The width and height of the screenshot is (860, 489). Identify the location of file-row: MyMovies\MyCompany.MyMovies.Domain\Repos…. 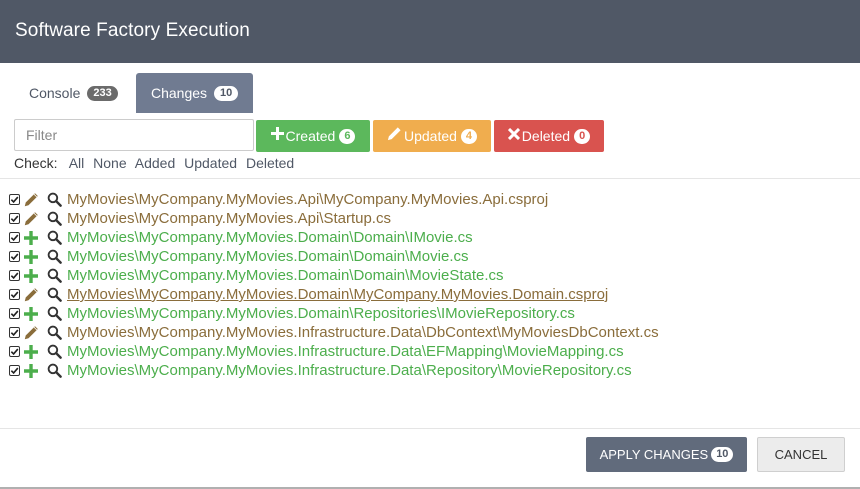
(334, 313).